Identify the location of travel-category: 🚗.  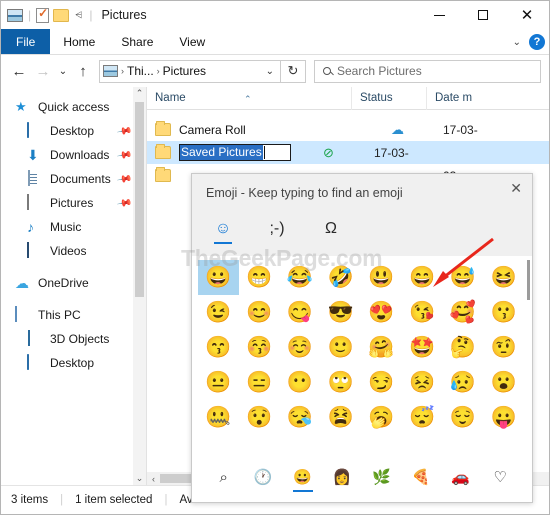
(461, 480).